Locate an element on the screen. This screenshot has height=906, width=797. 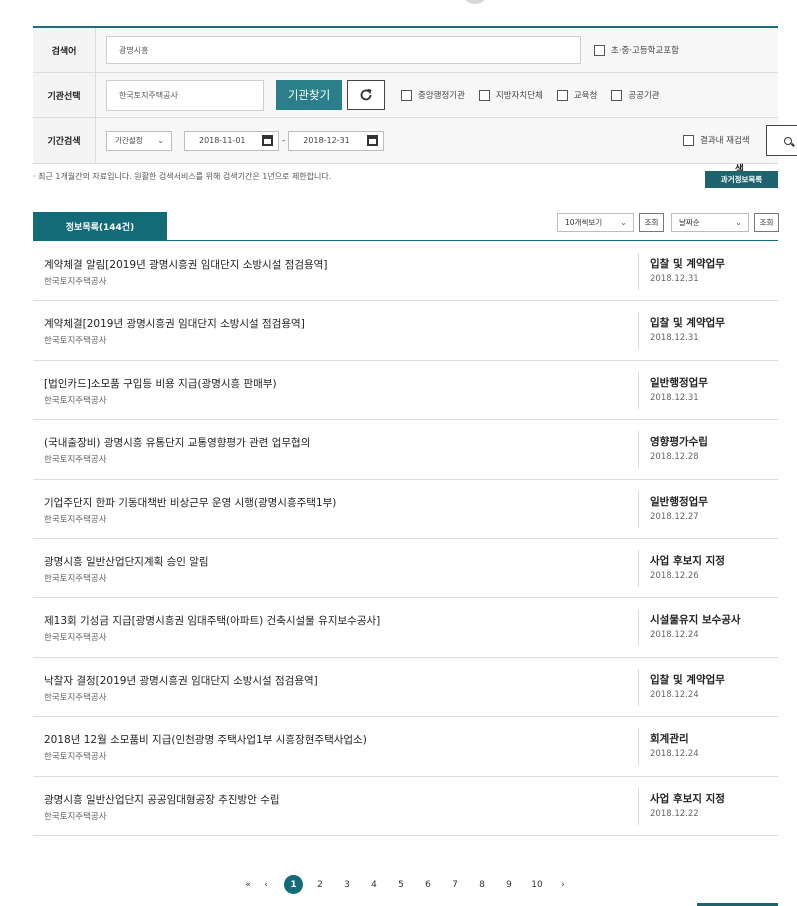
item-category: 사업 후보지 지정 is located at coordinates (687, 560).